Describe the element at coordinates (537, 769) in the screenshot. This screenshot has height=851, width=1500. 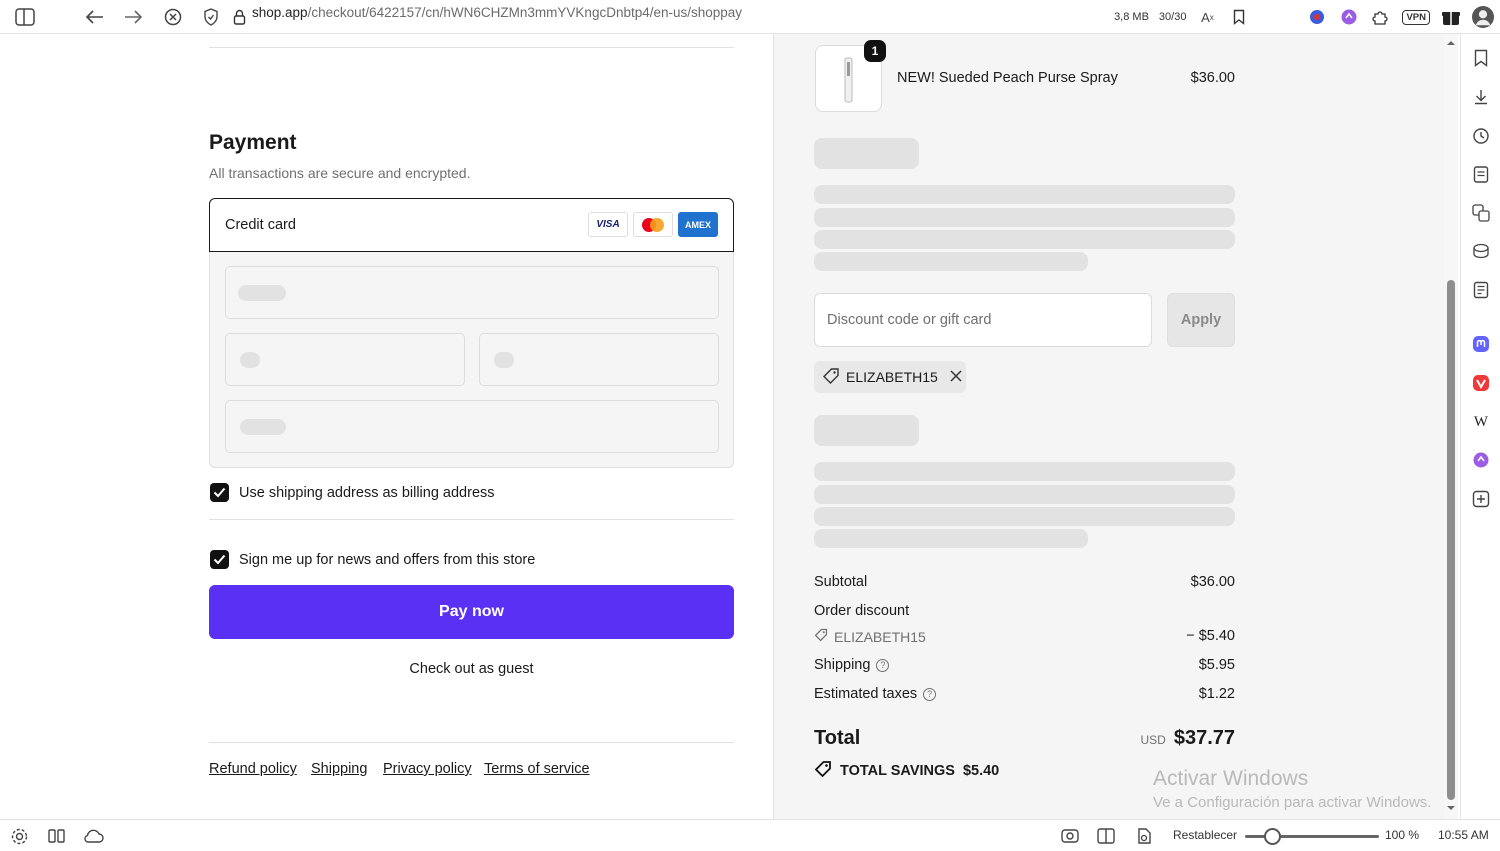
I see `terms-of-service-link: Terms of service` at that location.